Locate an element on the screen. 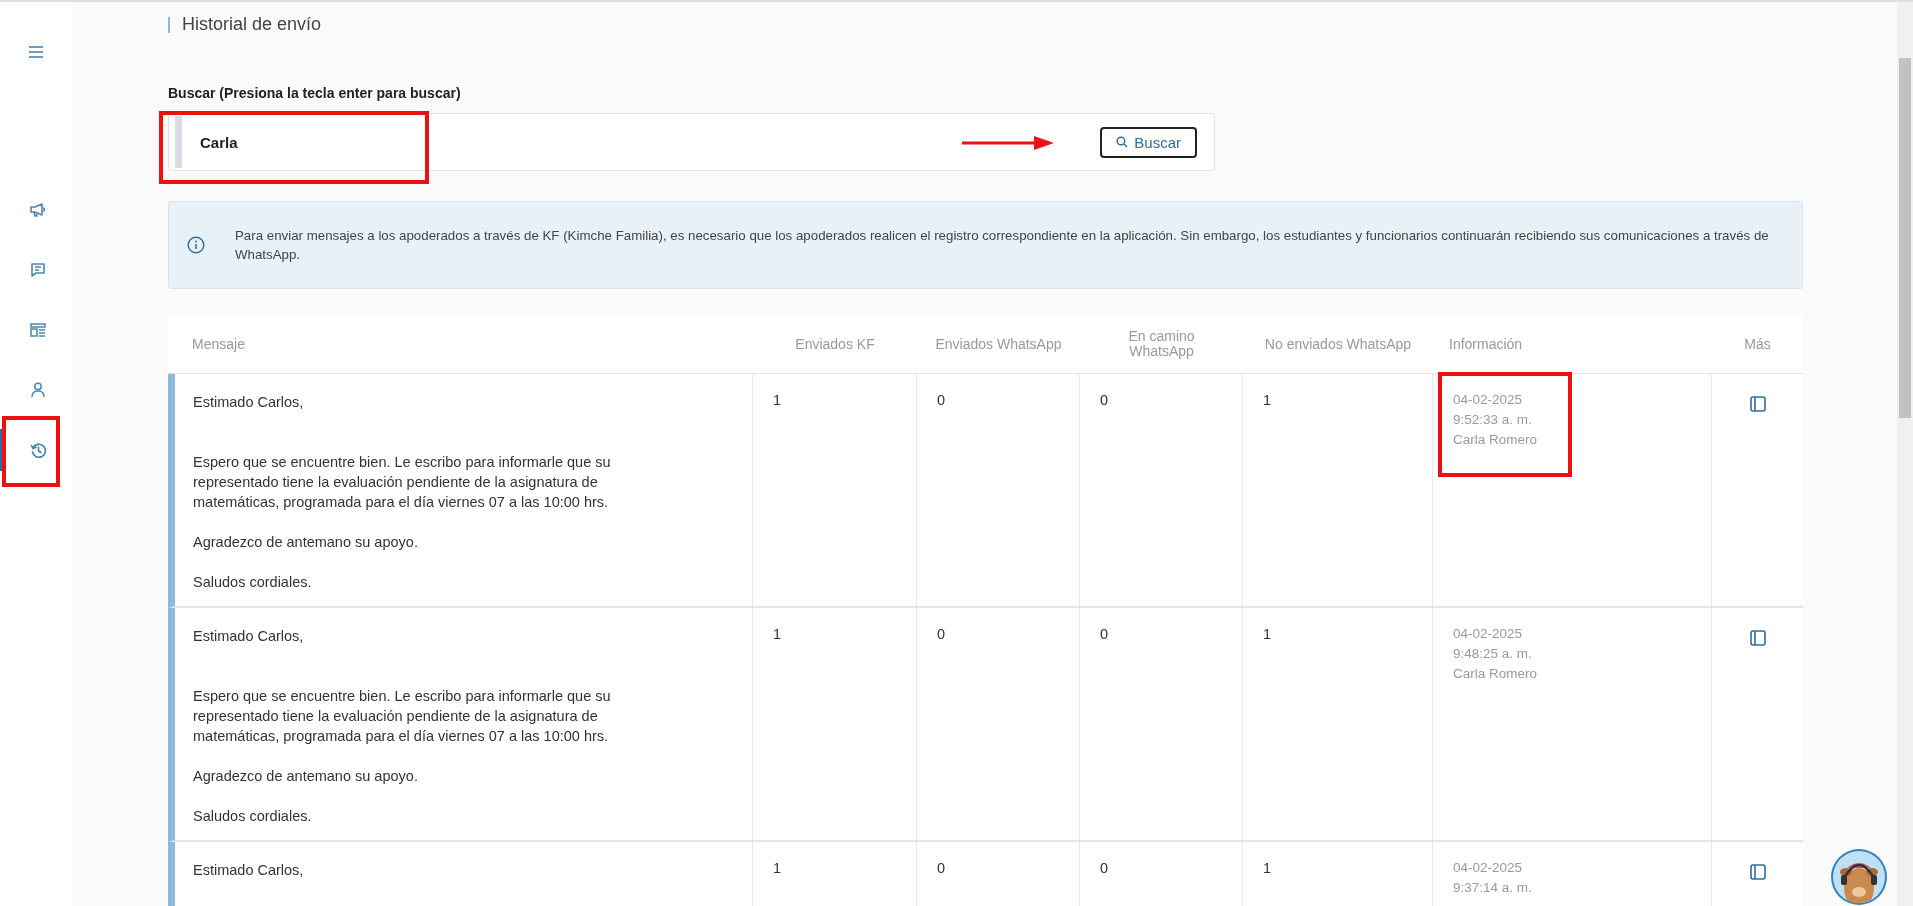 The height and width of the screenshot is (906, 1913). column-header: Mensaje is located at coordinates (218, 344).